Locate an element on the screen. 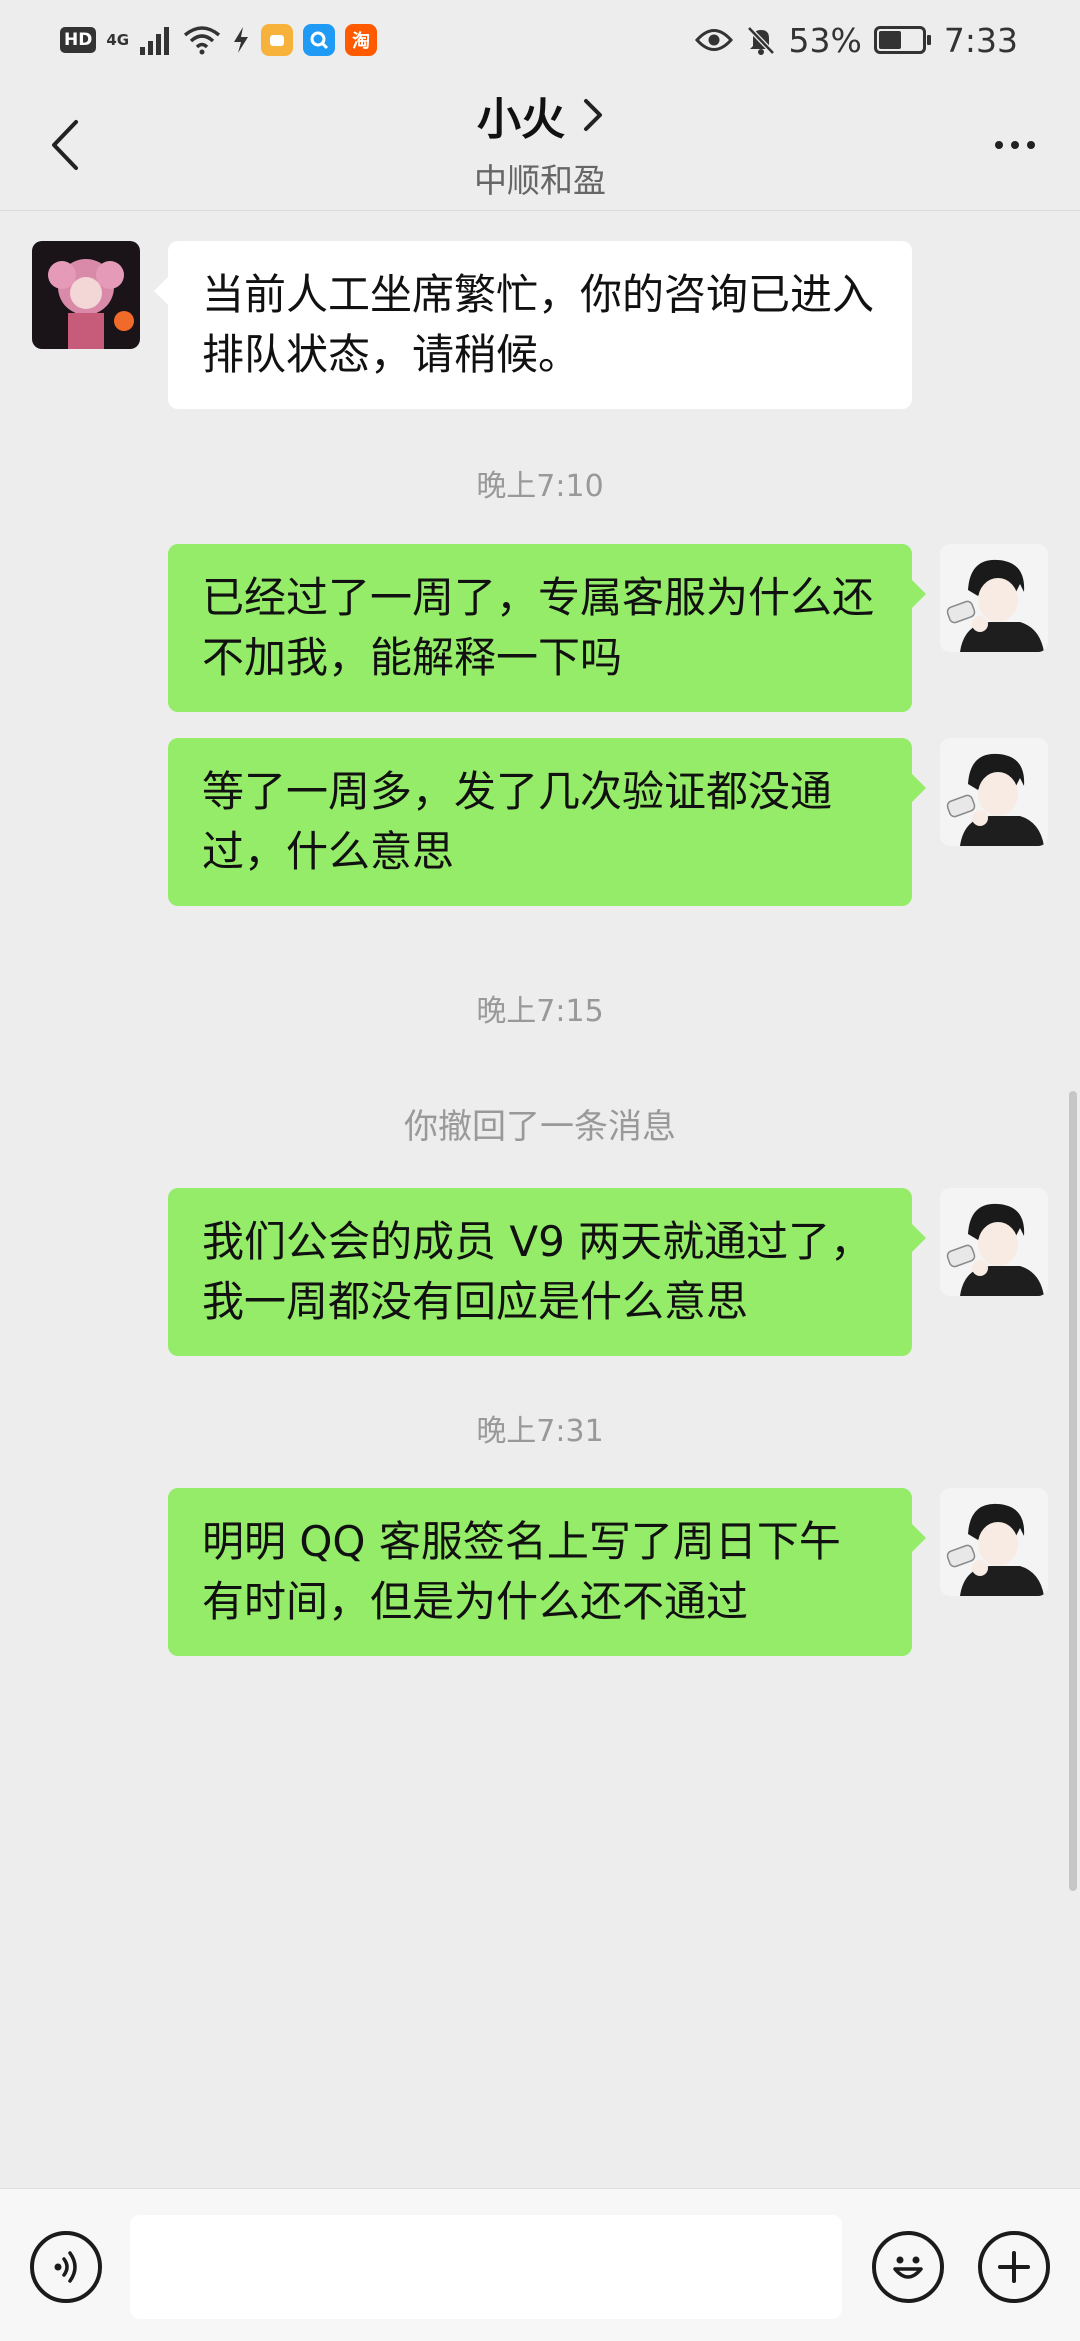  message-bubble-incoming: 当前人工坐席繁忙，你的咨询已进入排队状态，请稍候。 is located at coordinates (533, 325).